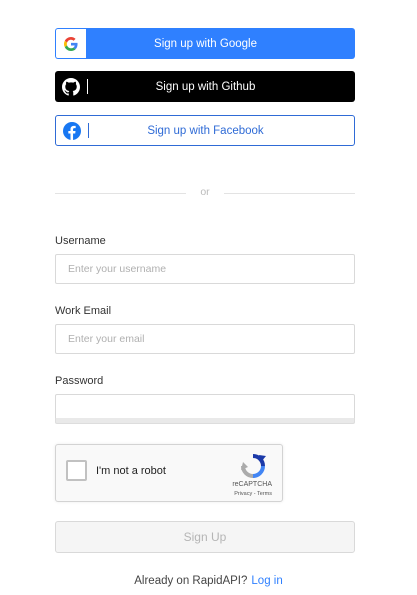  Describe the element at coordinates (205, 269) in the screenshot. I see `username-input` at that location.